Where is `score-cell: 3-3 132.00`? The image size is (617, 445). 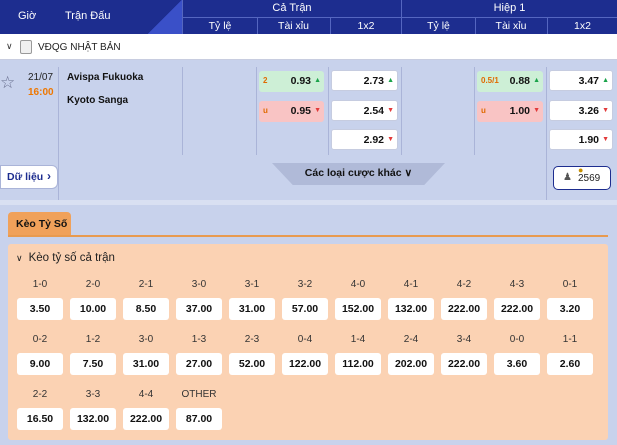
score-cell: 3-3 132.00 is located at coordinates (93, 414).